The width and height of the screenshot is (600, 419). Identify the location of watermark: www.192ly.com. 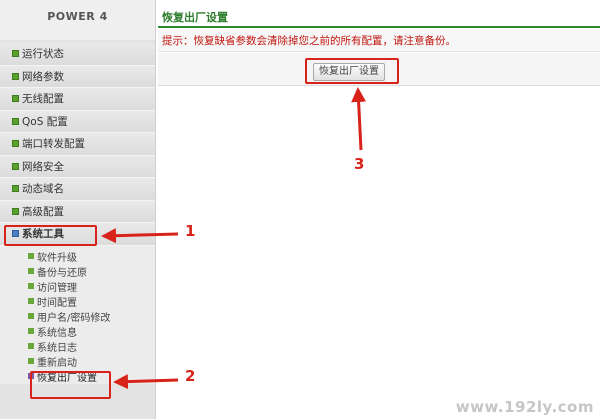
(524, 407).